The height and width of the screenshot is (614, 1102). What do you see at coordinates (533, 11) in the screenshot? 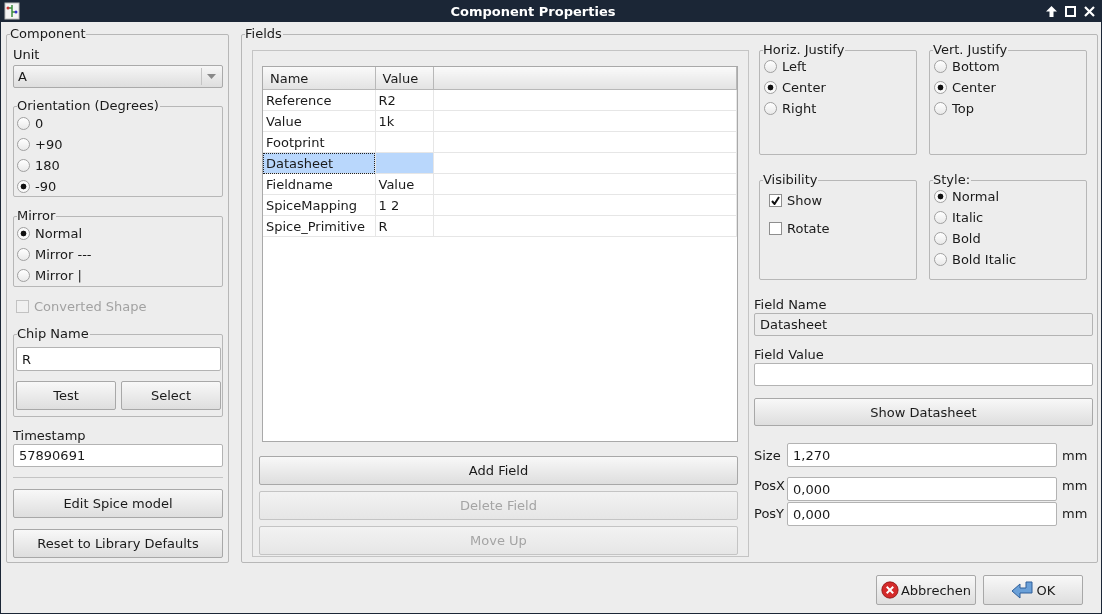
I see `window-title: Component Properties` at bounding box center [533, 11].